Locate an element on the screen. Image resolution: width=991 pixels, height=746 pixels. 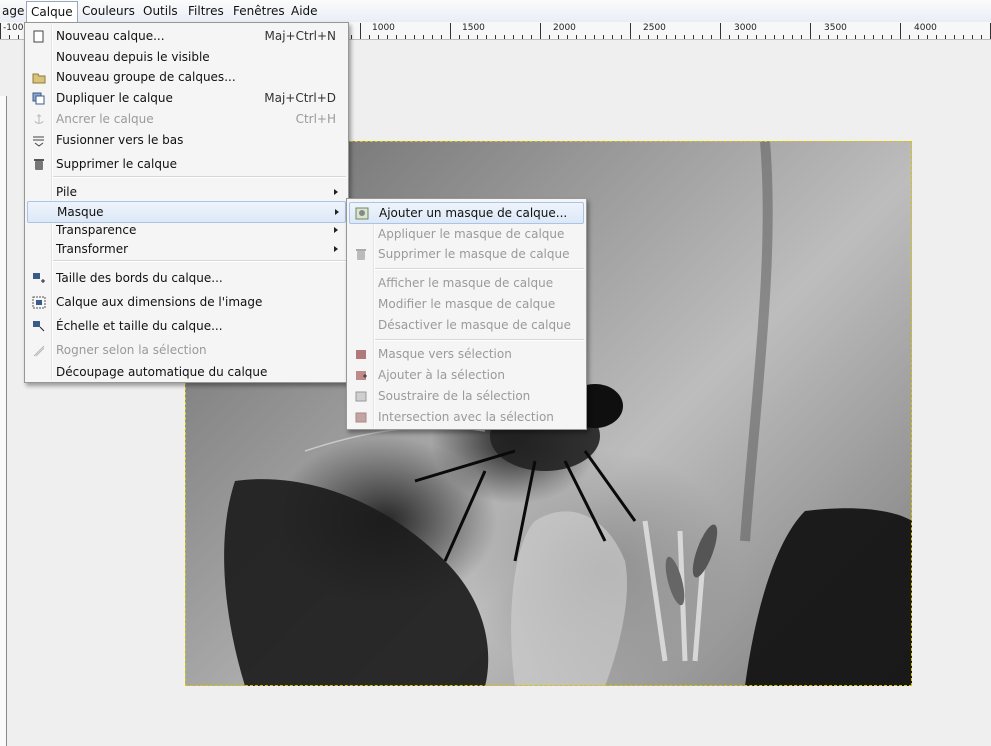
mask-menu-item-label: Désactiver le masque de calque is located at coordinates (475, 325).